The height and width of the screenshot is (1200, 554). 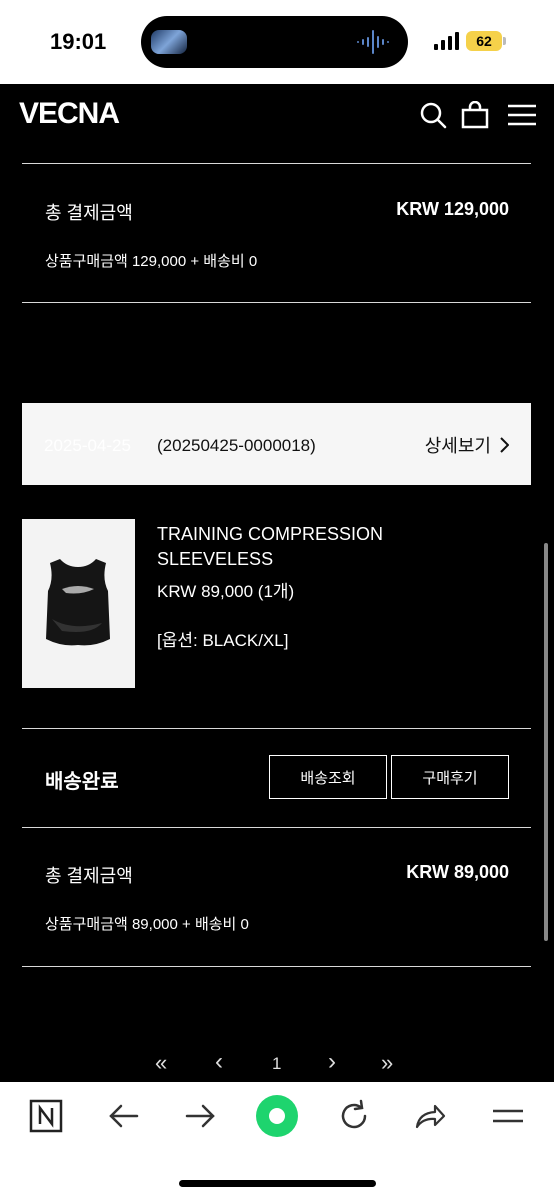 What do you see at coordinates (433, 115) in the screenshot?
I see `search-icon` at bounding box center [433, 115].